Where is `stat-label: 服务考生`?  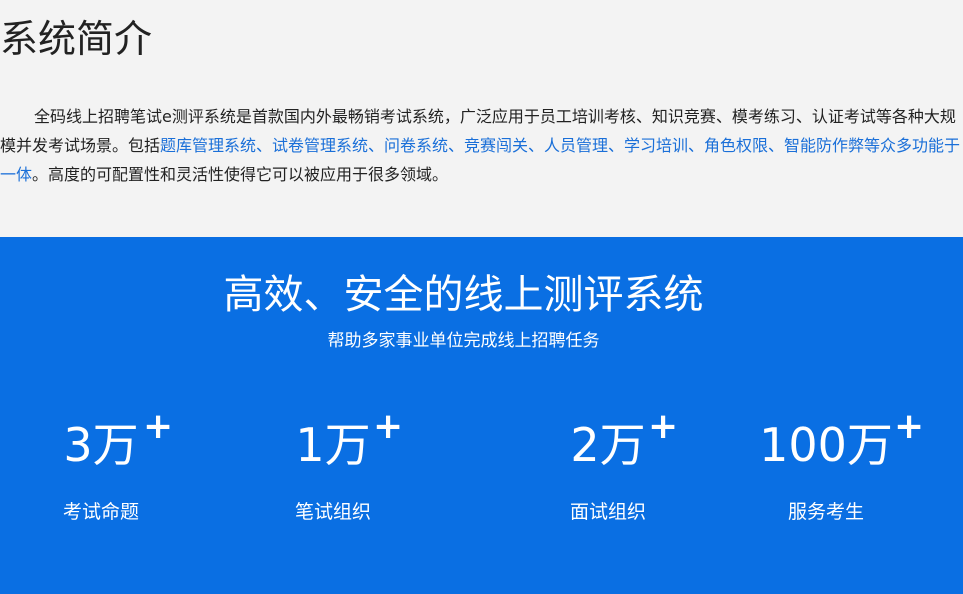 stat-label: 服务考生 is located at coordinates (825, 512).